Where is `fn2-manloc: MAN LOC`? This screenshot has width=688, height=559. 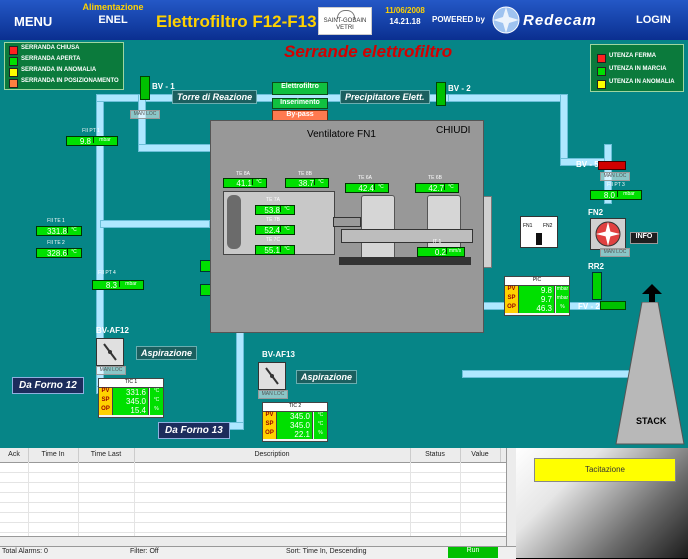
fn2-manloc: MAN LOC is located at coordinates (615, 252).